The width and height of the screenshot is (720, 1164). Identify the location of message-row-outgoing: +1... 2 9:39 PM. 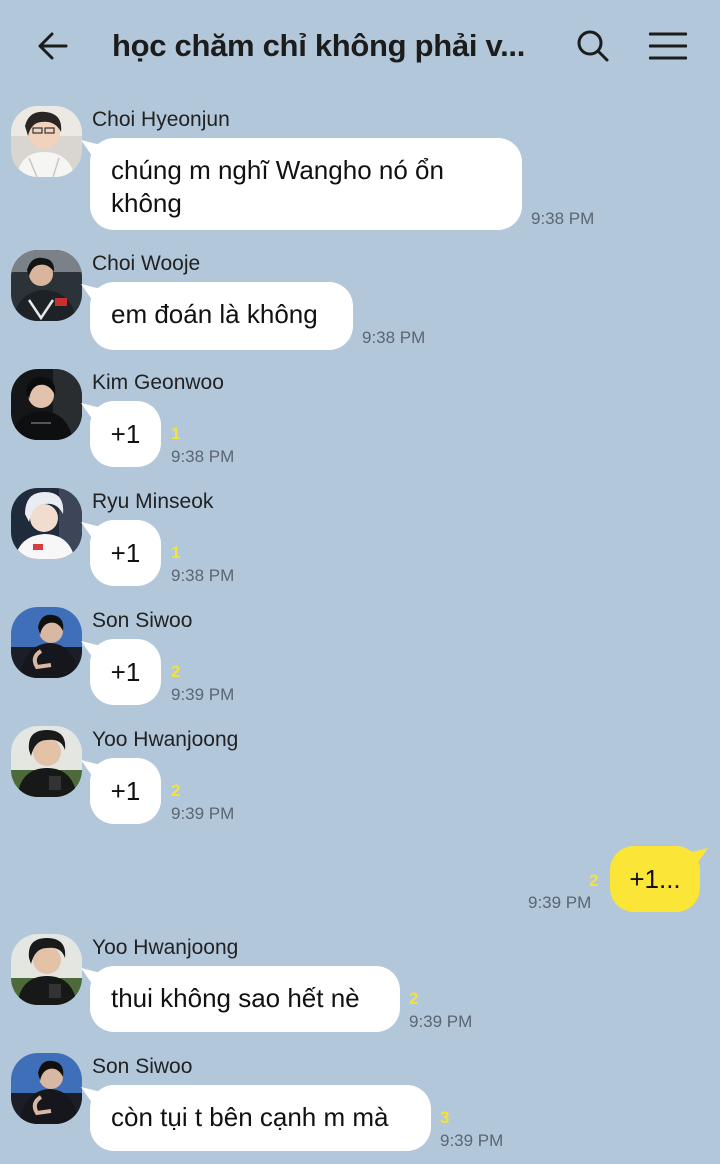
(360, 881).